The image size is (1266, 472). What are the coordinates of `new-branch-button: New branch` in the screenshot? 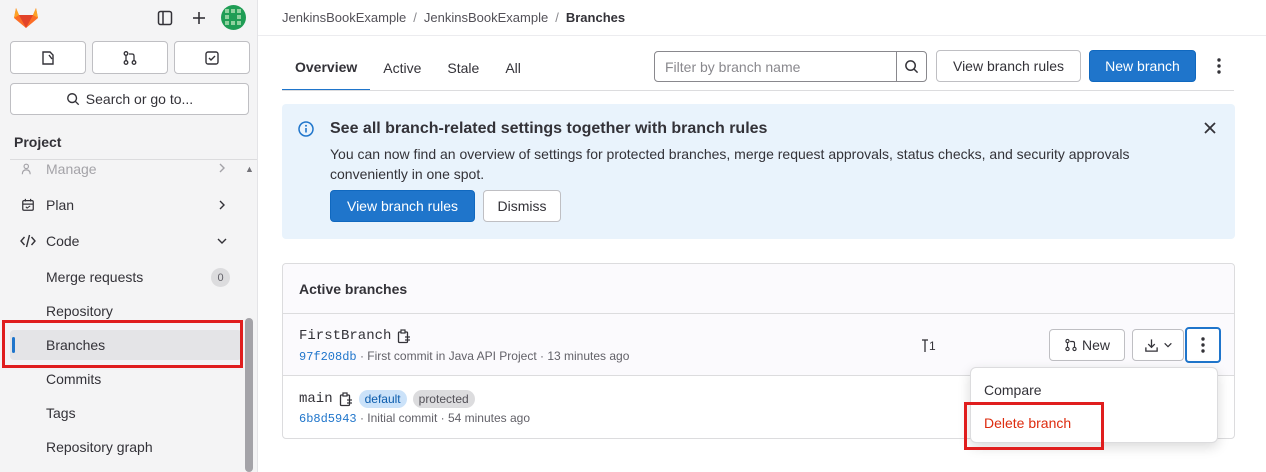 It's located at (1142, 66).